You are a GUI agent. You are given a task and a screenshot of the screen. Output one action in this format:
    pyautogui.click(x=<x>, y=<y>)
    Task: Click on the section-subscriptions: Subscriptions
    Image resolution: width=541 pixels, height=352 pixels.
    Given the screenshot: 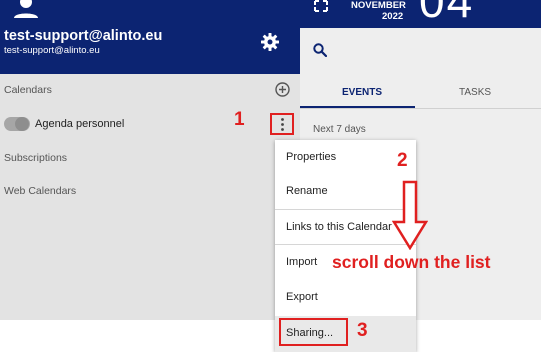 What is the action you would take?
    pyautogui.click(x=36, y=158)
    